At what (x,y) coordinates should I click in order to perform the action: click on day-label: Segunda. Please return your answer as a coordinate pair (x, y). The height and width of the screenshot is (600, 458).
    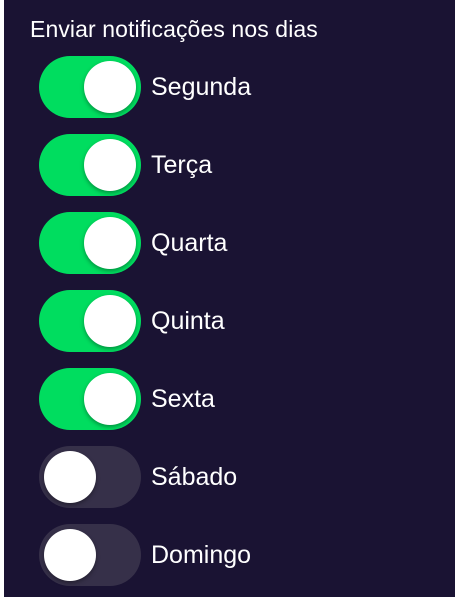
    Looking at the image, I should click on (201, 86).